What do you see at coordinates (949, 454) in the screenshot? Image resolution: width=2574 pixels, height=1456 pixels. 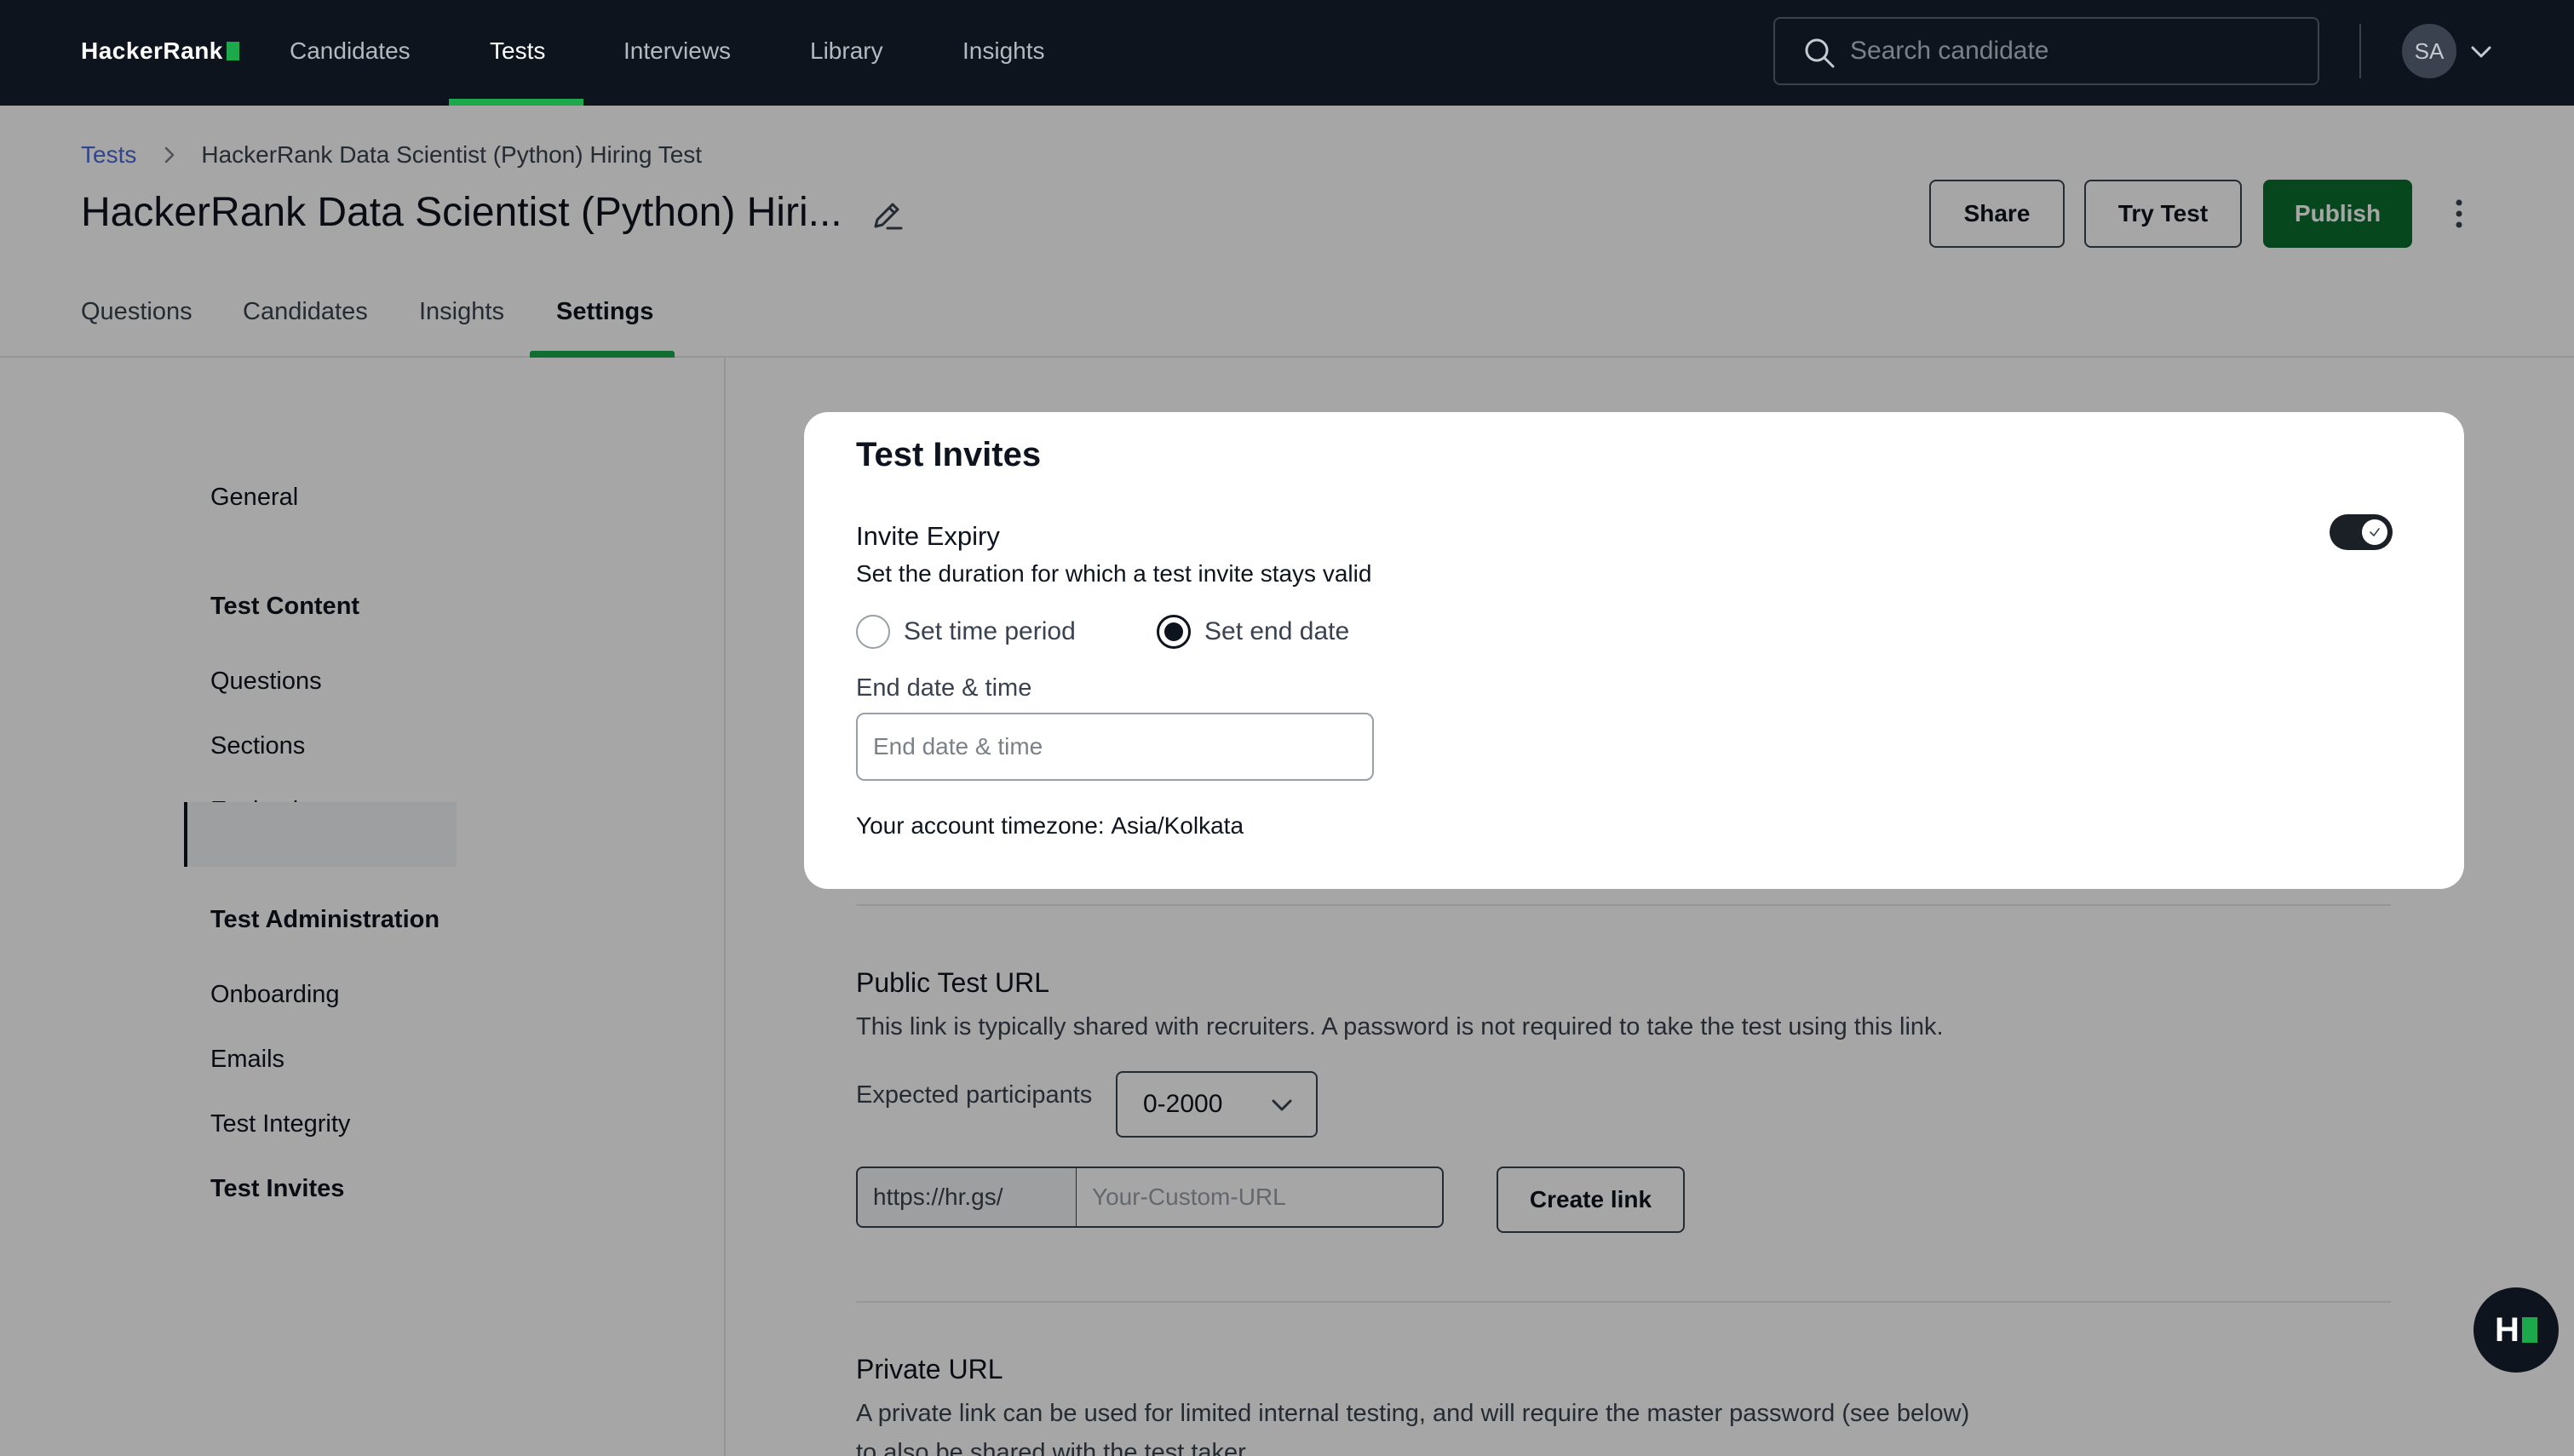 I see `test-invites-title: Test Invites` at bounding box center [949, 454].